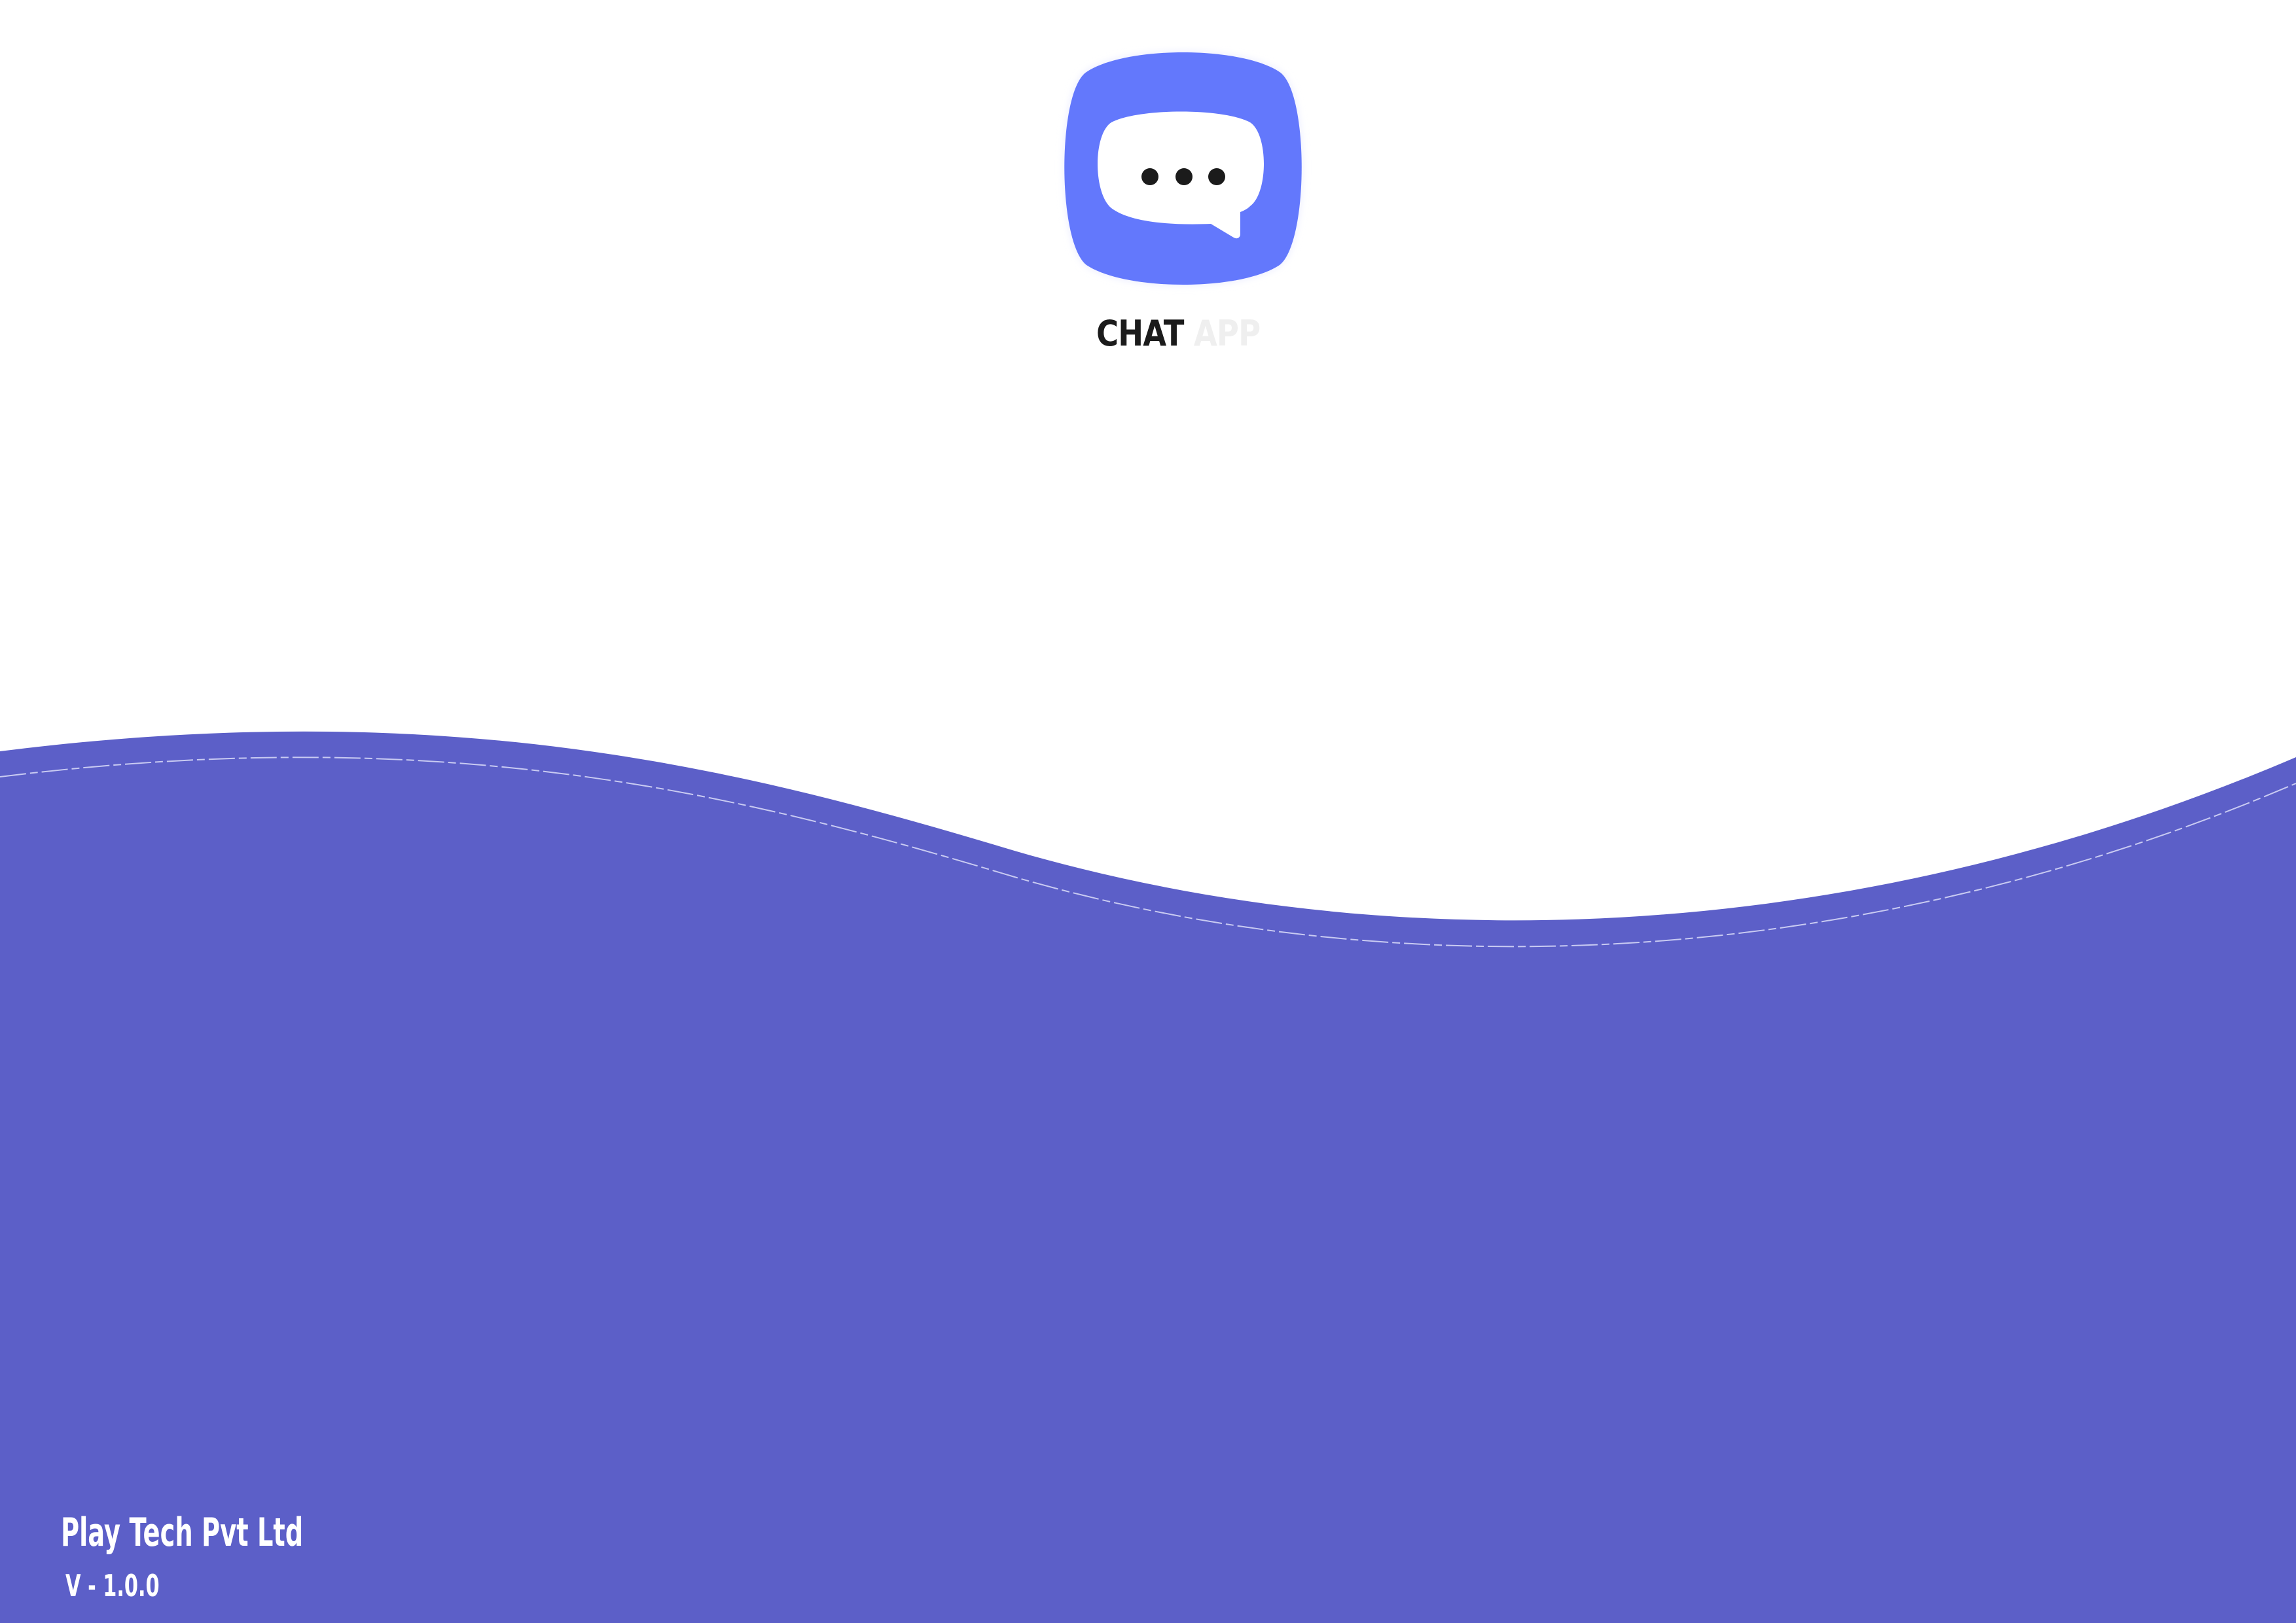 Image resolution: width=2296 pixels, height=1623 pixels. I want to click on company-name: Play Tech Pvt Ltd, so click(182, 1533).